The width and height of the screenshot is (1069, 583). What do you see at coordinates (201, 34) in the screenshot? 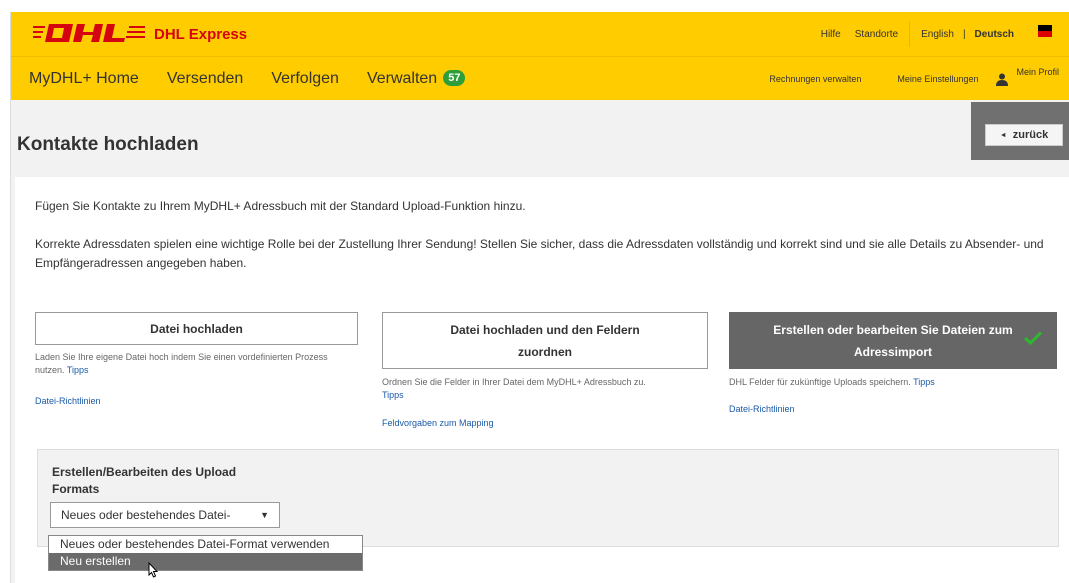
I see `brand-name: DHL Express` at bounding box center [201, 34].